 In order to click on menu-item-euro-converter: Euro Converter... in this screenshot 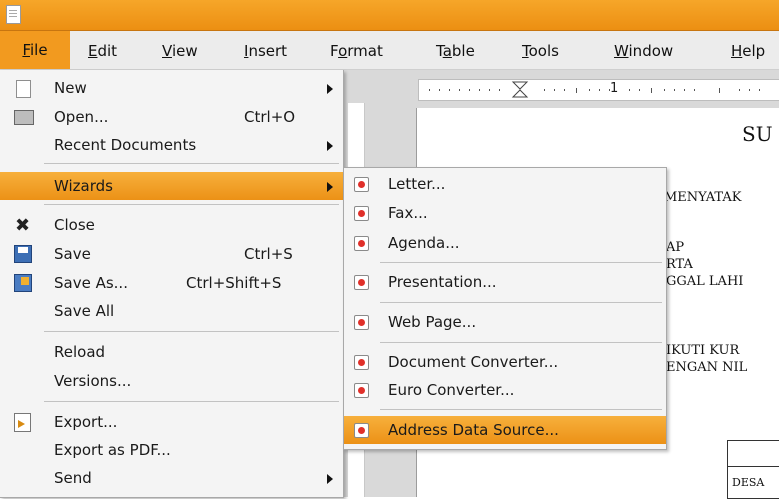, I will do `click(505, 390)`.